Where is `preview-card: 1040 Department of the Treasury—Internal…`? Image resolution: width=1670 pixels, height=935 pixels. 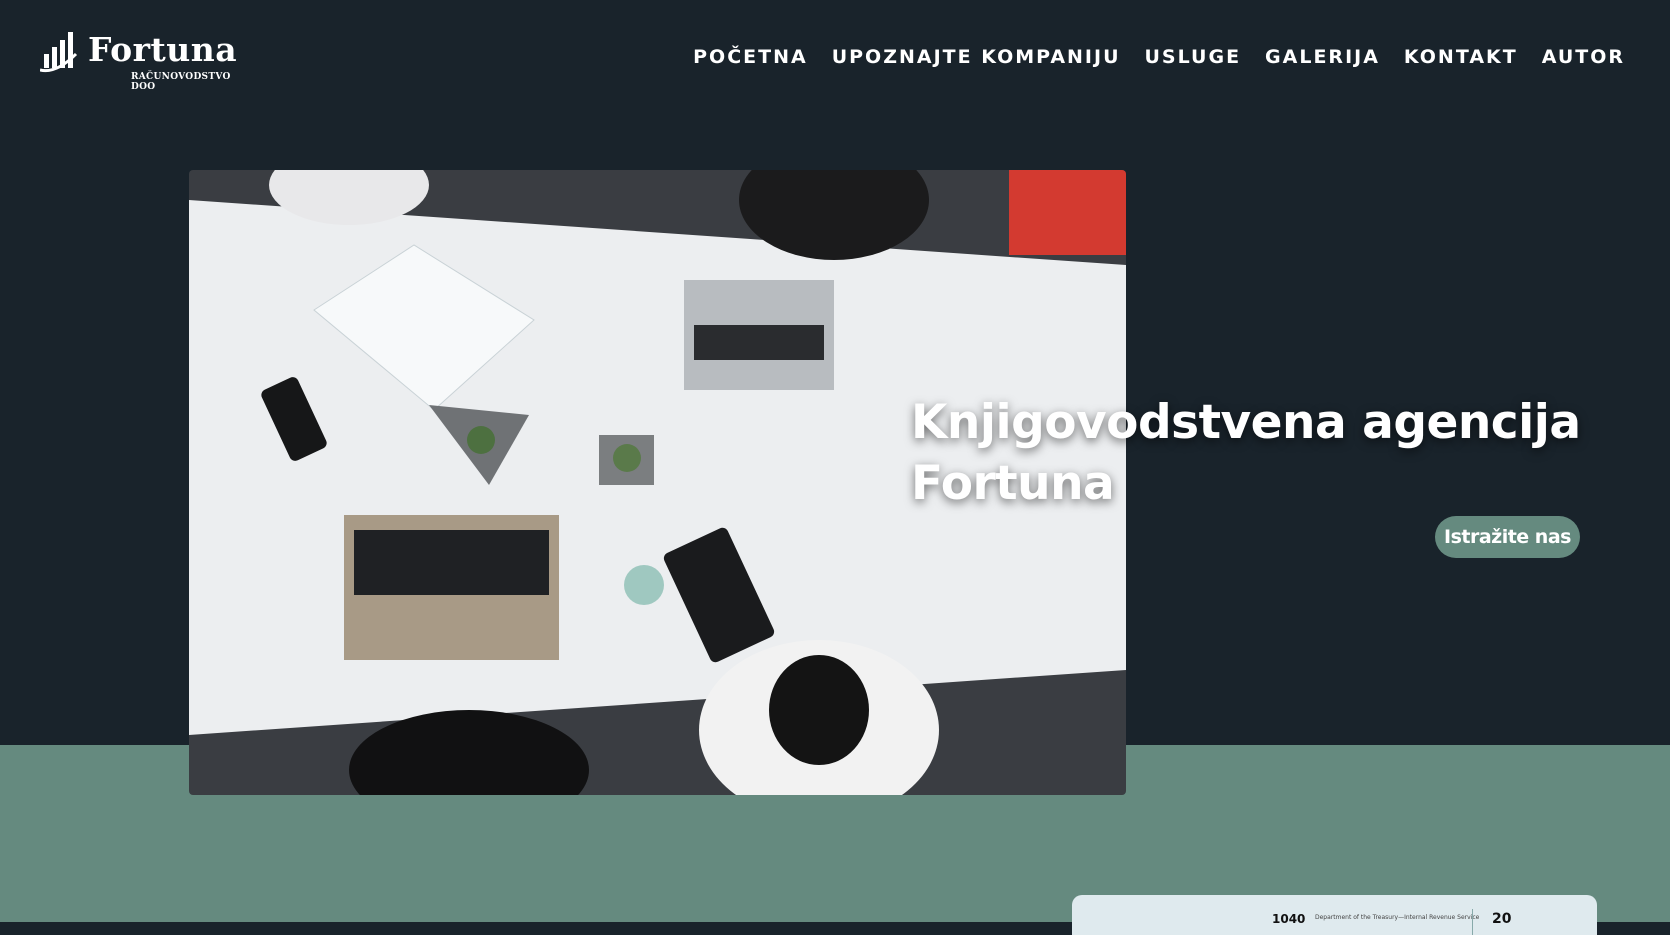 preview-card: 1040 Department of the Treasury—Internal… is located at coordinates (1334, 915).